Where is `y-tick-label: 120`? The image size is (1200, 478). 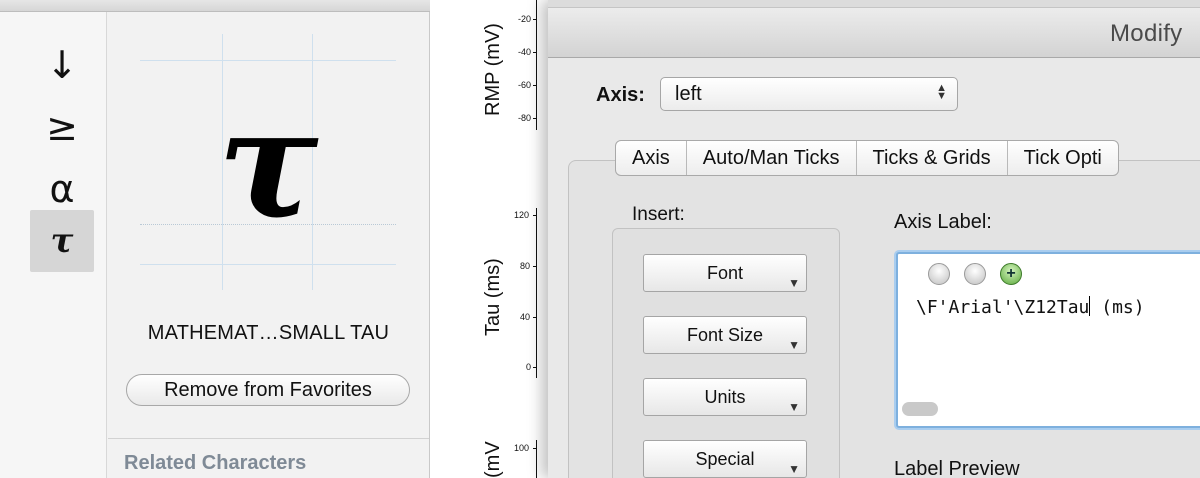
y-tick-label: 120 is located at coordinates (522, 215).